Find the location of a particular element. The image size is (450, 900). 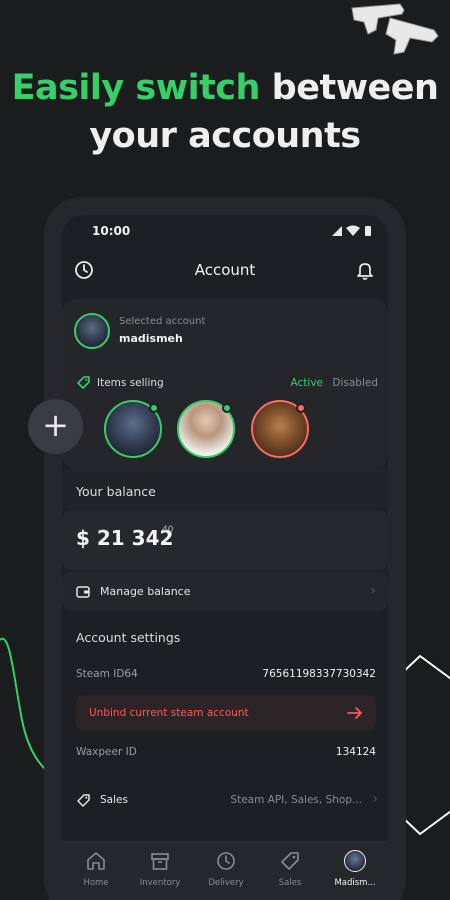

balance-cents: 40 is located at coordinates (168, 530).